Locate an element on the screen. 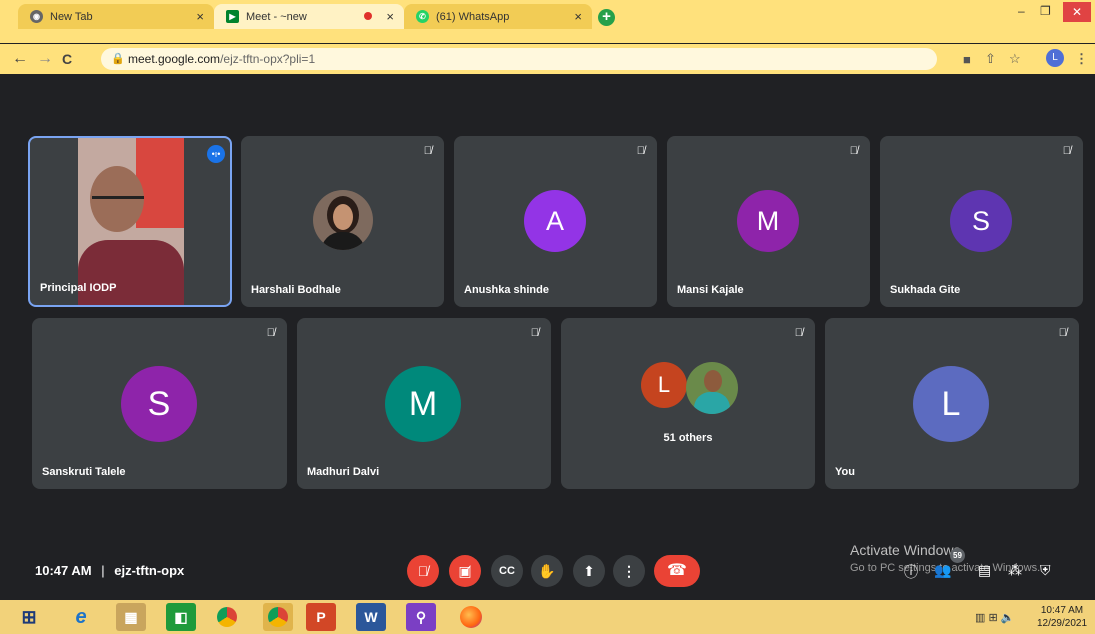 The image size is (1095, 634). powerpoint-icon: P is located at coordinates (321, 617).